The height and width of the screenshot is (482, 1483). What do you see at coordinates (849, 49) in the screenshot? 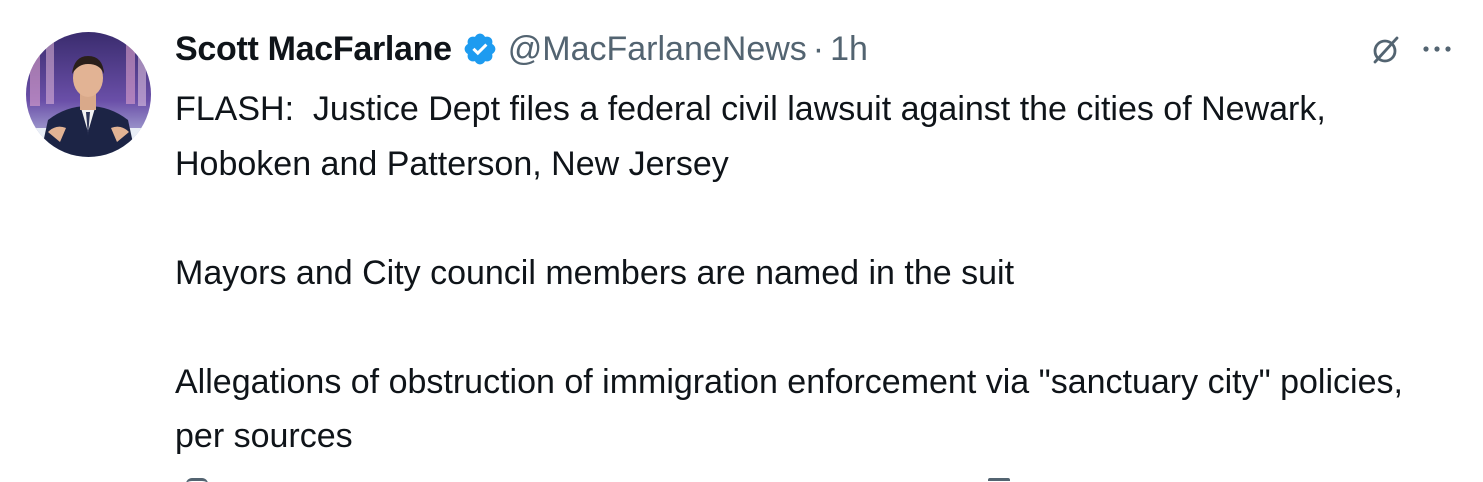
I see `timestamp: 1h` at bounding box center [849, 49].